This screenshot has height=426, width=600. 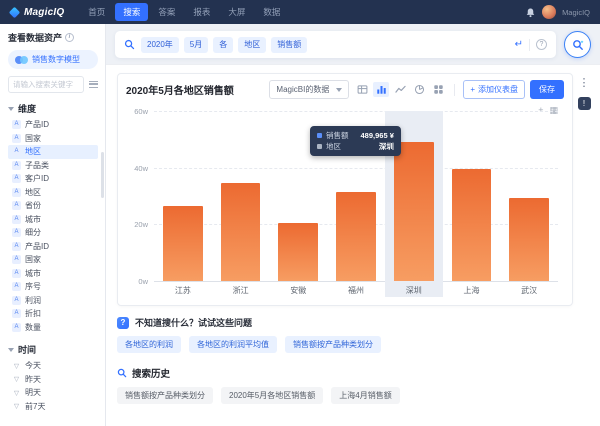 I want to click on field-label: 利润, so click(x=33, y=300).